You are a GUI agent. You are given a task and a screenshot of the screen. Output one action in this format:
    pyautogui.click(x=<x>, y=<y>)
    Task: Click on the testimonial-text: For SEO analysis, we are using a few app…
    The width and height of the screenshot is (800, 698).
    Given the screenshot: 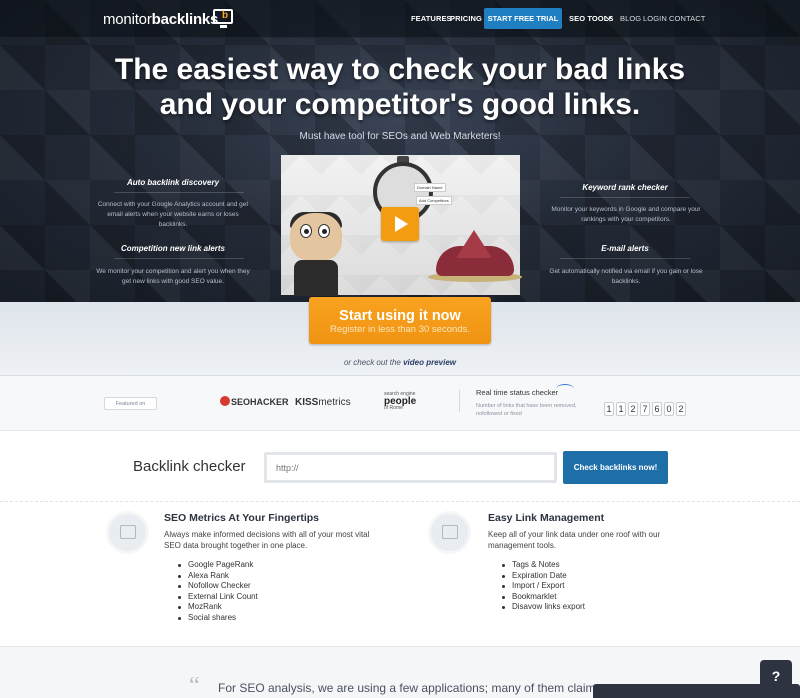 What is the action you would take?
    pyautogui.click(x=407, y=688)
    